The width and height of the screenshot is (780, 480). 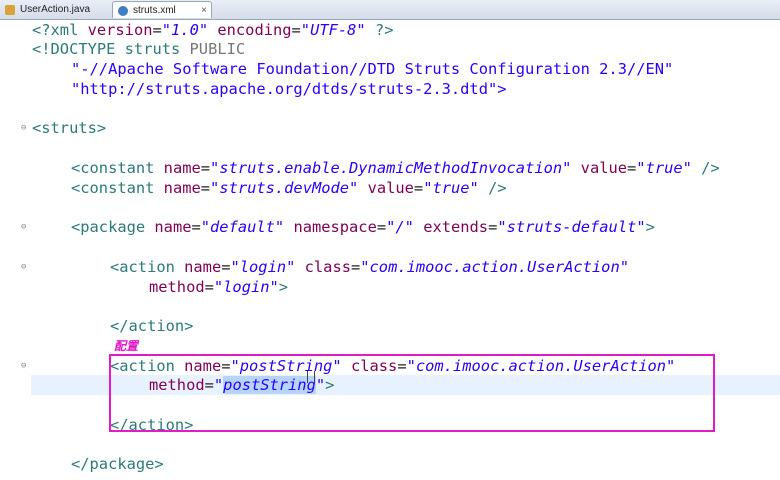 What do you see at coordinates (139, 49) in the screenshot?
I see `code-line-2: <!DOCTYPE struts PUBLIC` at bounding box center [139, 49].